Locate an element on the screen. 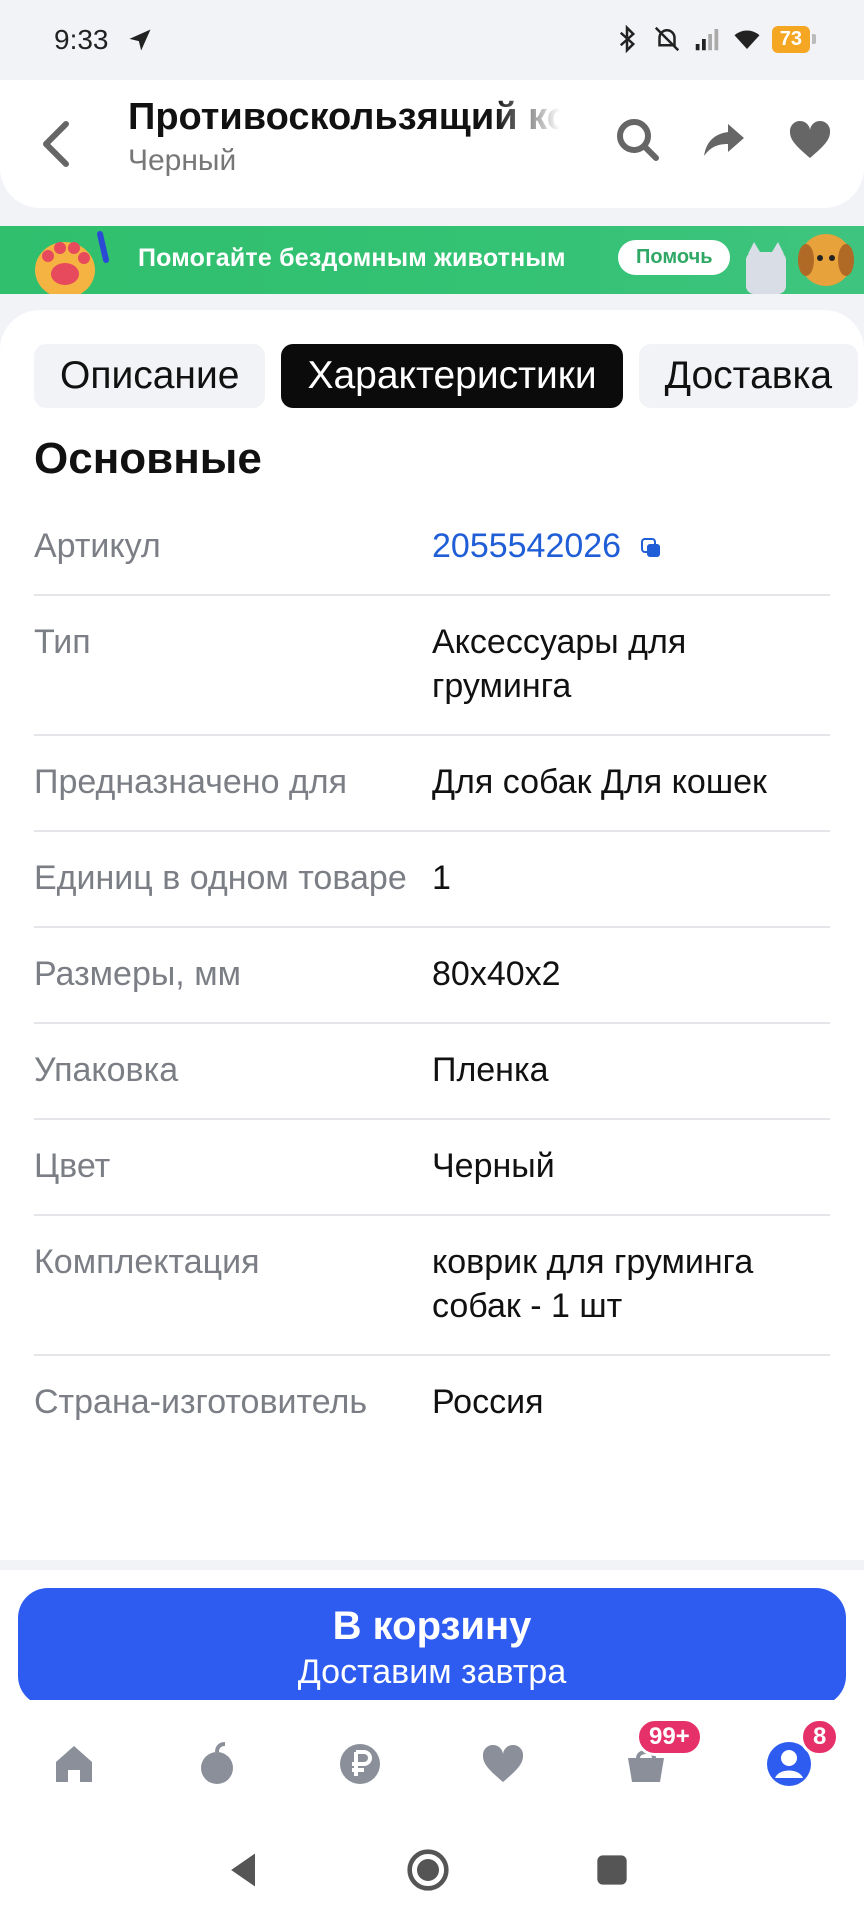 This screenshot has width=864, height=1920. table-row: Размеры, мм 80x40x2 is located at coordinates (432, 976).